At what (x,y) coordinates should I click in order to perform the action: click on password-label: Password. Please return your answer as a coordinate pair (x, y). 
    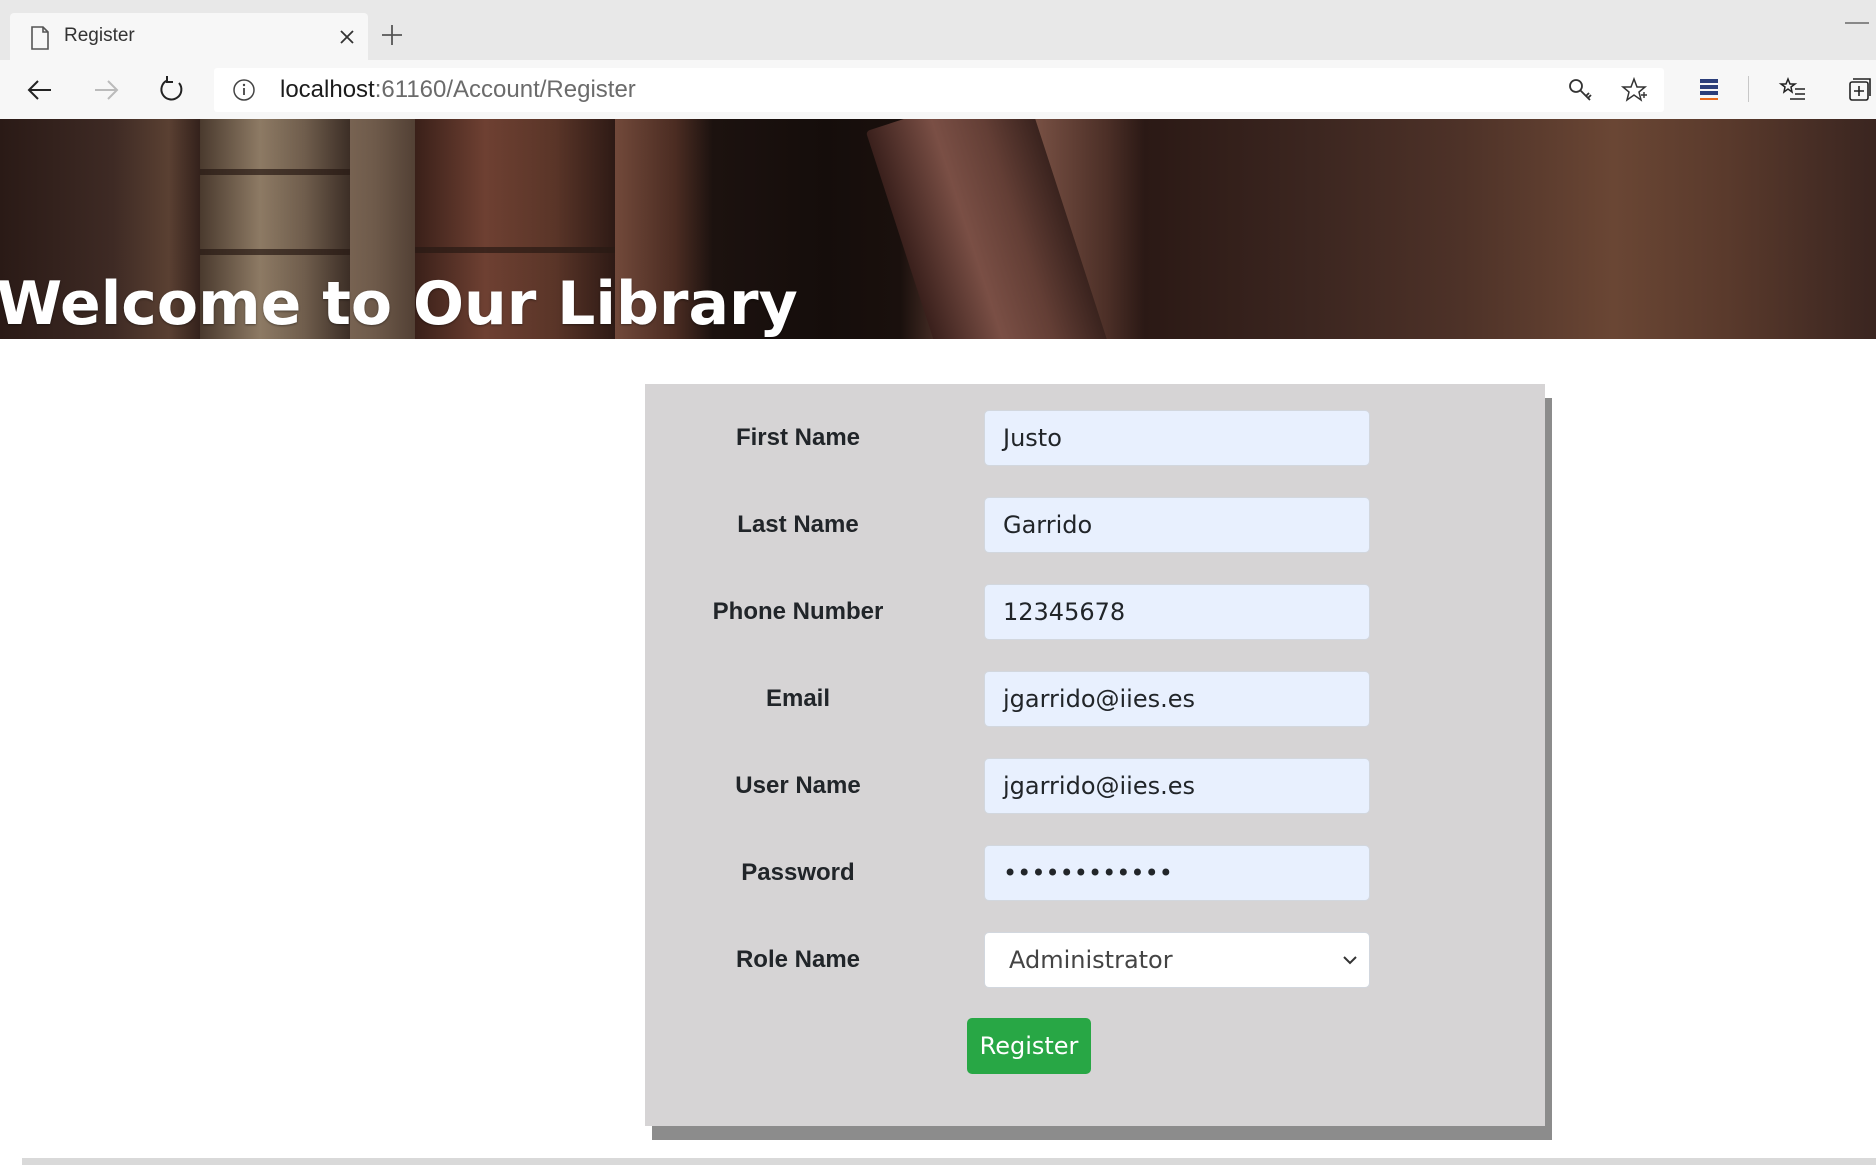
    Looking at the image, I should click on (798, 872).